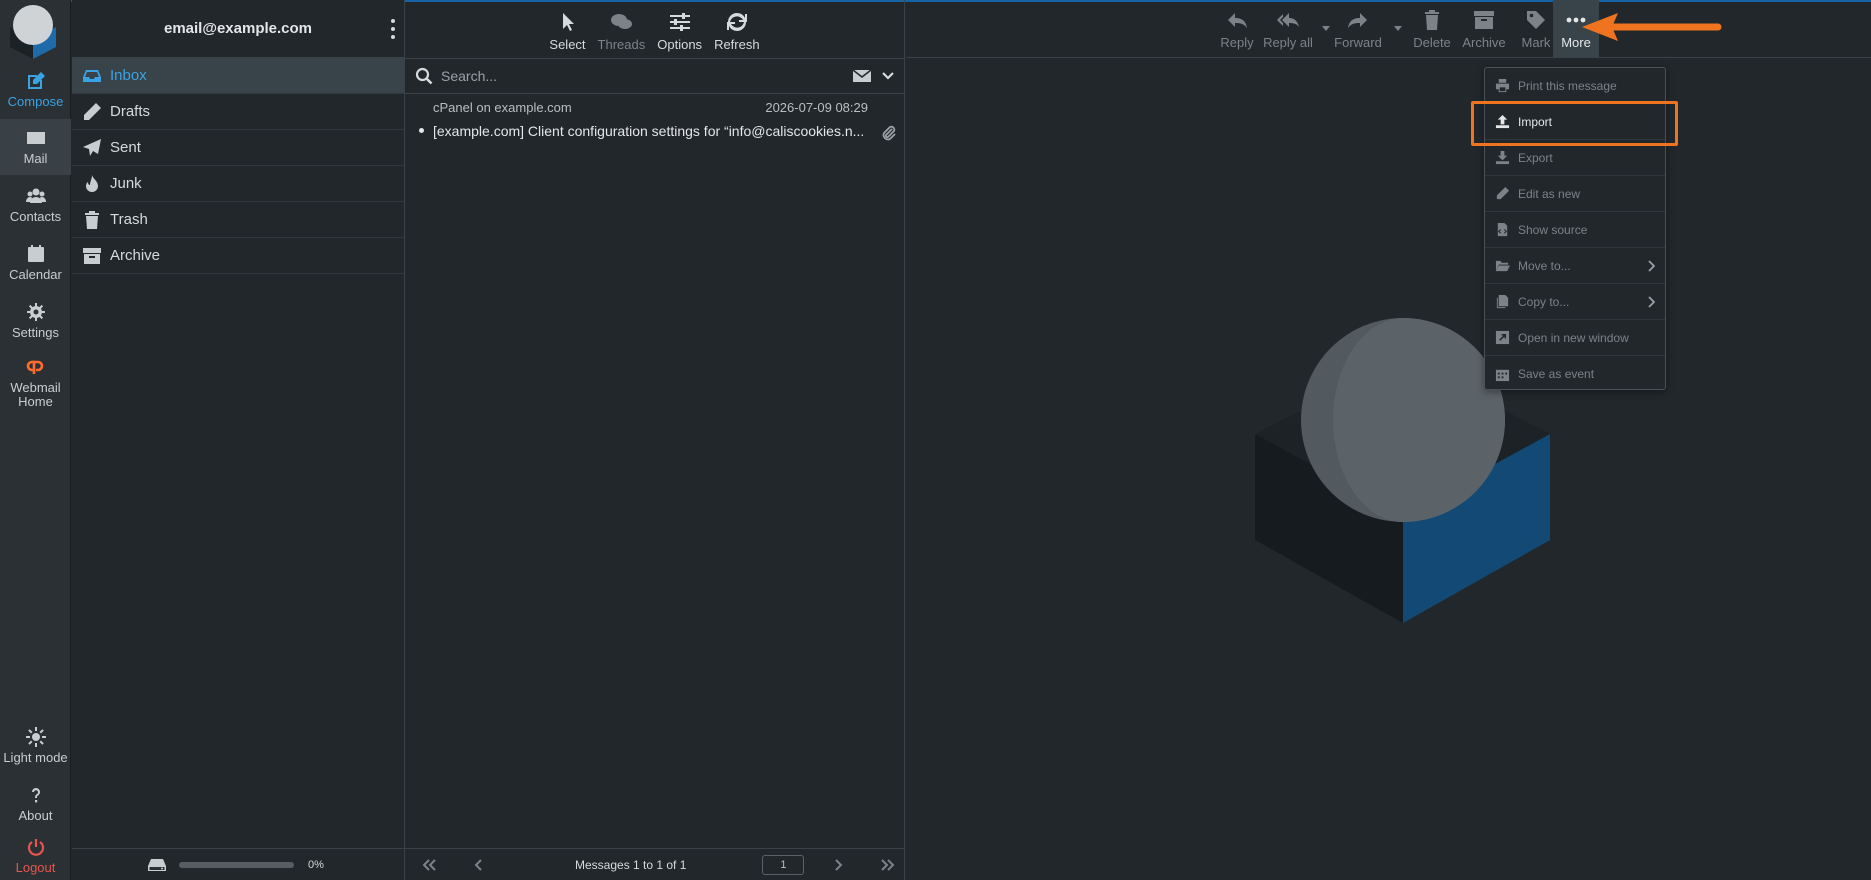 Image resolution: width=1871 pixels, height=880 pixels. What do you see at coordinates (316, 864) in the screenshot?
I see `quota-percent: 0%` at bounding box center [316, 864].